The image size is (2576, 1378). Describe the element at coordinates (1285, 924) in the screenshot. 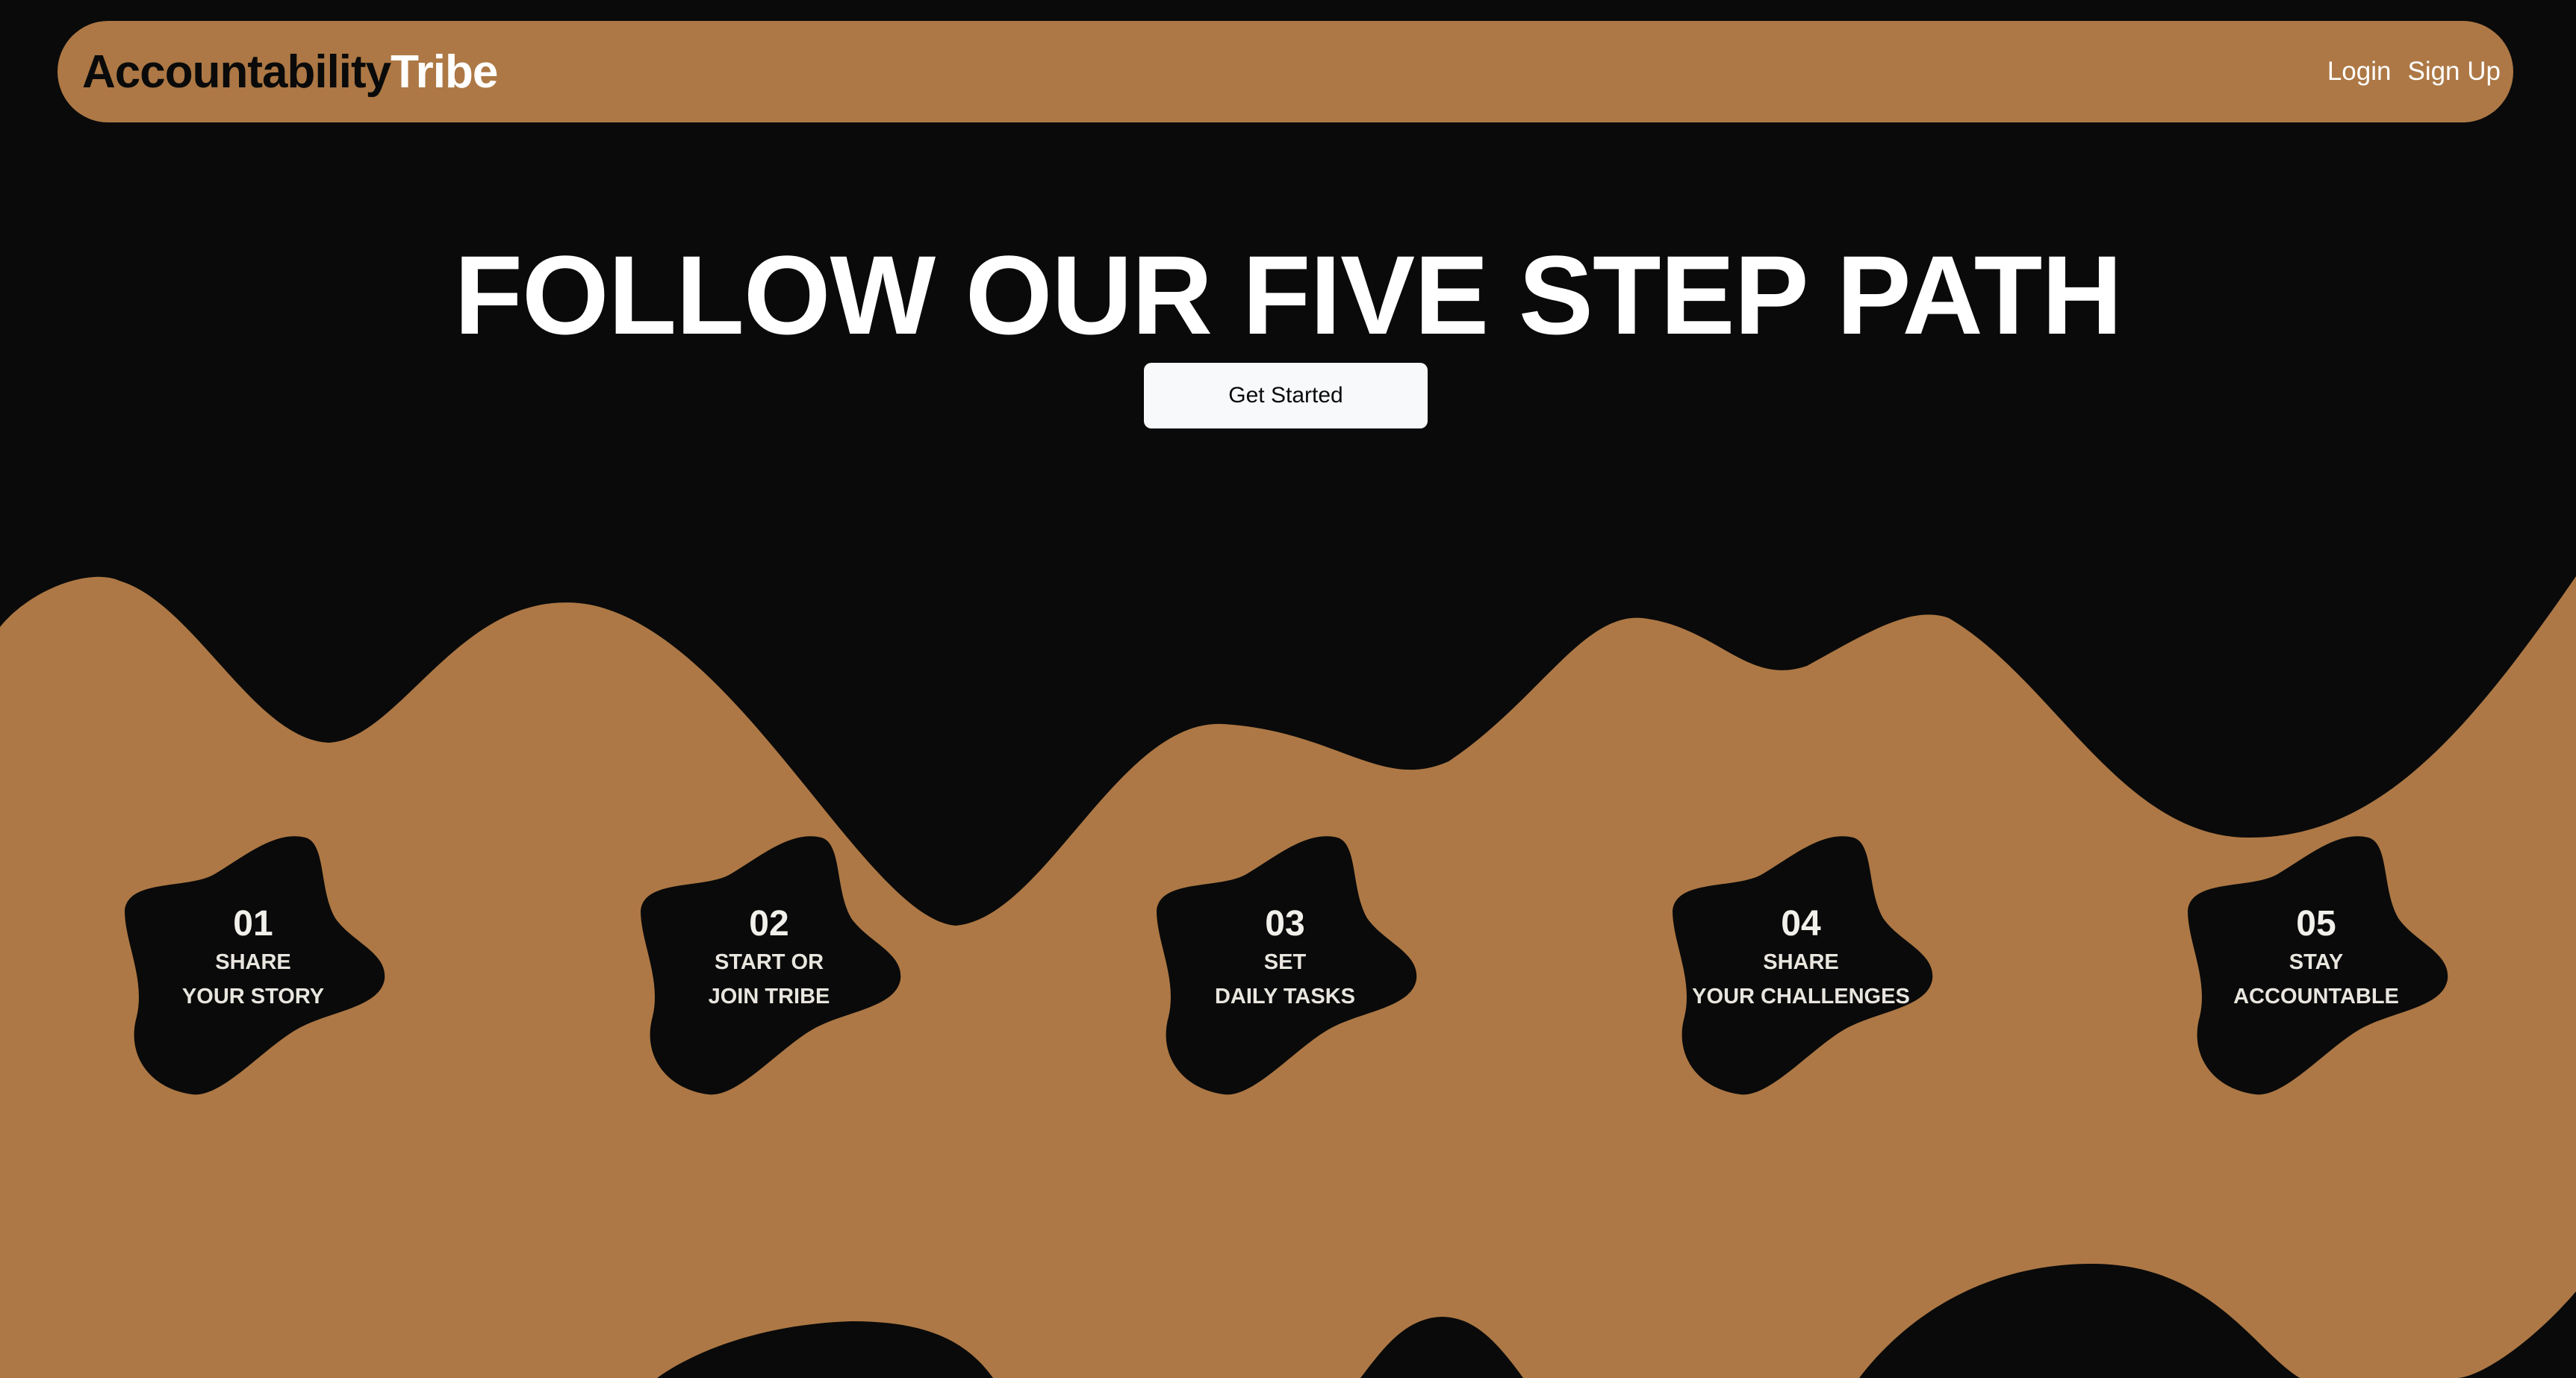

I see `step-number: 03` at that location.